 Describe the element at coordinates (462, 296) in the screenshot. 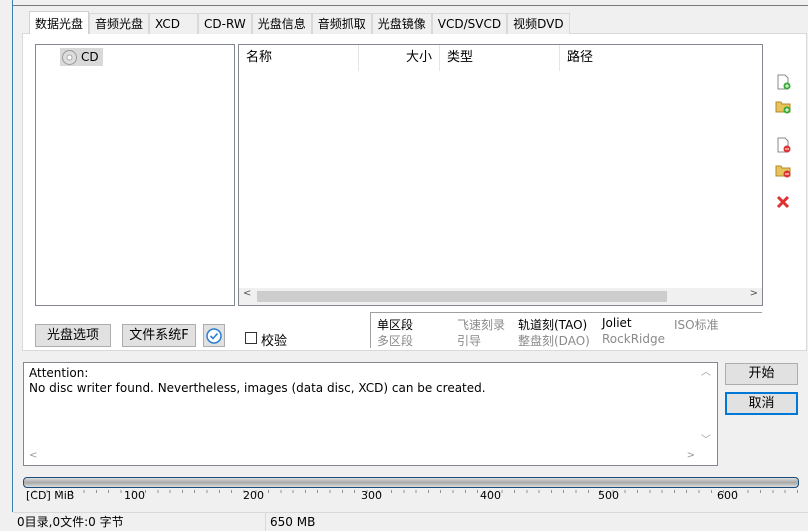

I see `scrollbar-thumb` at that location.